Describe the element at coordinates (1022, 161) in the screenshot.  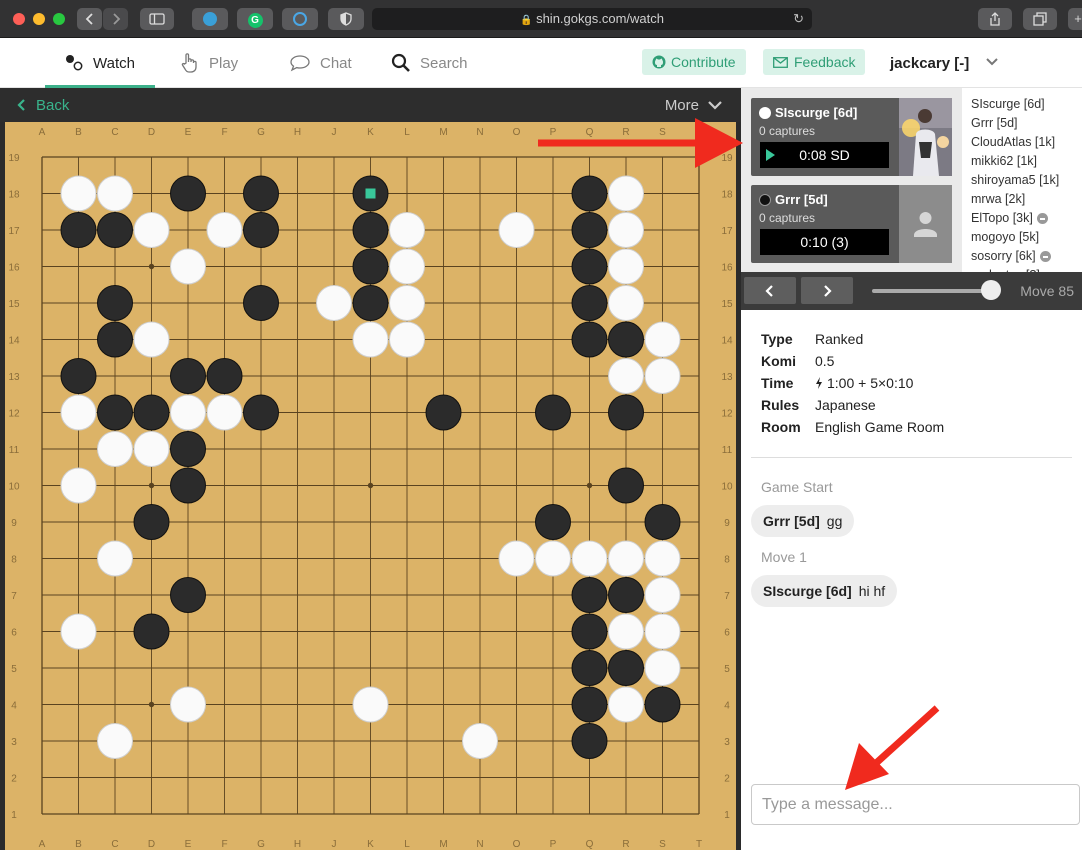
I see `spectator-item: mikki62 [1k]` at that location.